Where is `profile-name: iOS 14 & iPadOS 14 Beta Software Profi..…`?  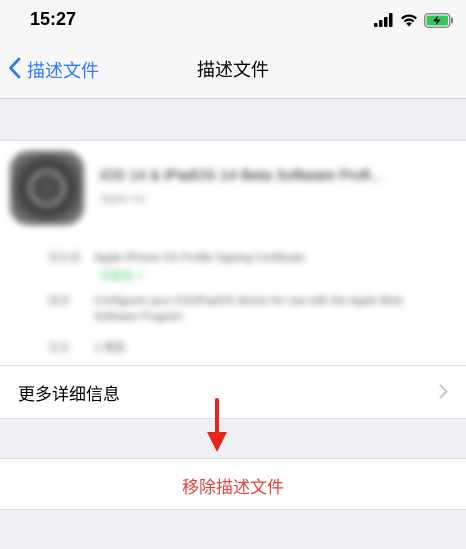
profile-name: iOS 14 & iPadOS 14 Beta Software Profi..… is located at coordinates (241, 175).